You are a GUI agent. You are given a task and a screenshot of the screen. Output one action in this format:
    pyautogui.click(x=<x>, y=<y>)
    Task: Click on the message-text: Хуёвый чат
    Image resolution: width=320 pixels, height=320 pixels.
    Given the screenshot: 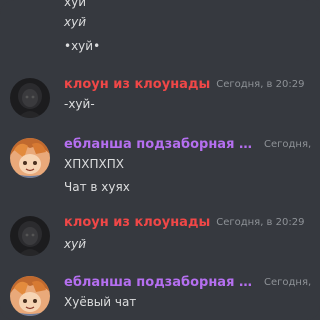 What is the action you would take?
    pyautogui.click(x=100, y=302)
    